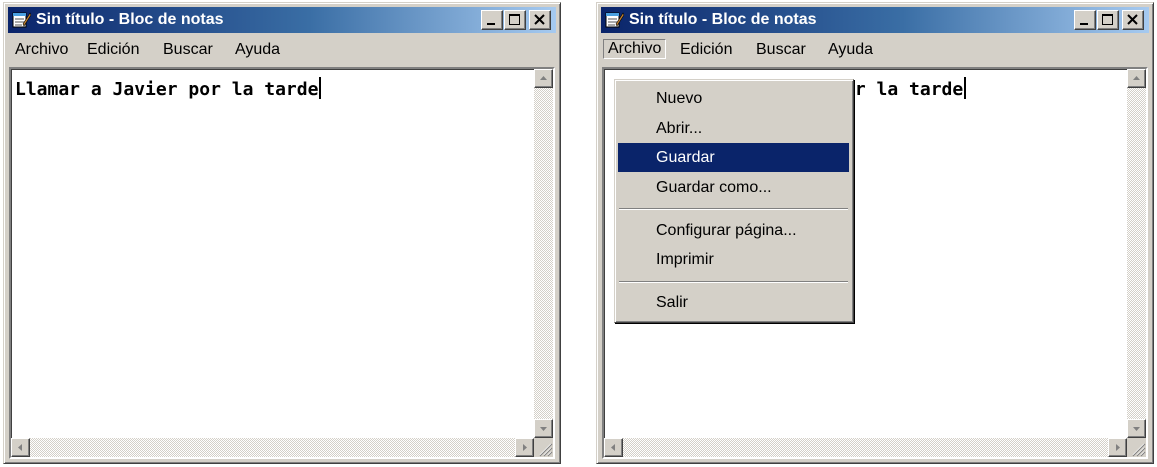 The width and height of the screenshot is (1157, 467). I want to click on menu-item-imprimir: Imprimir, so click(733, 259).